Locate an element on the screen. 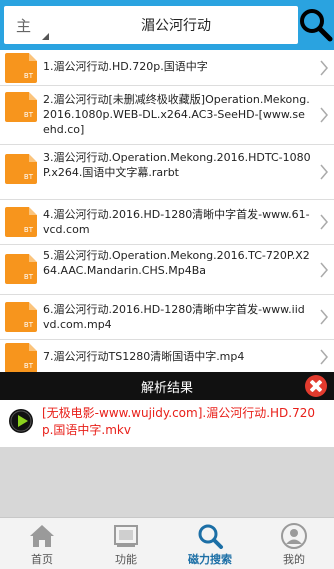 The width and height of the screenshot is (334, 569). result-title: 7.湄公河行动TS1280清晰国语中字.mp4 is located at coordinates (144, 356).